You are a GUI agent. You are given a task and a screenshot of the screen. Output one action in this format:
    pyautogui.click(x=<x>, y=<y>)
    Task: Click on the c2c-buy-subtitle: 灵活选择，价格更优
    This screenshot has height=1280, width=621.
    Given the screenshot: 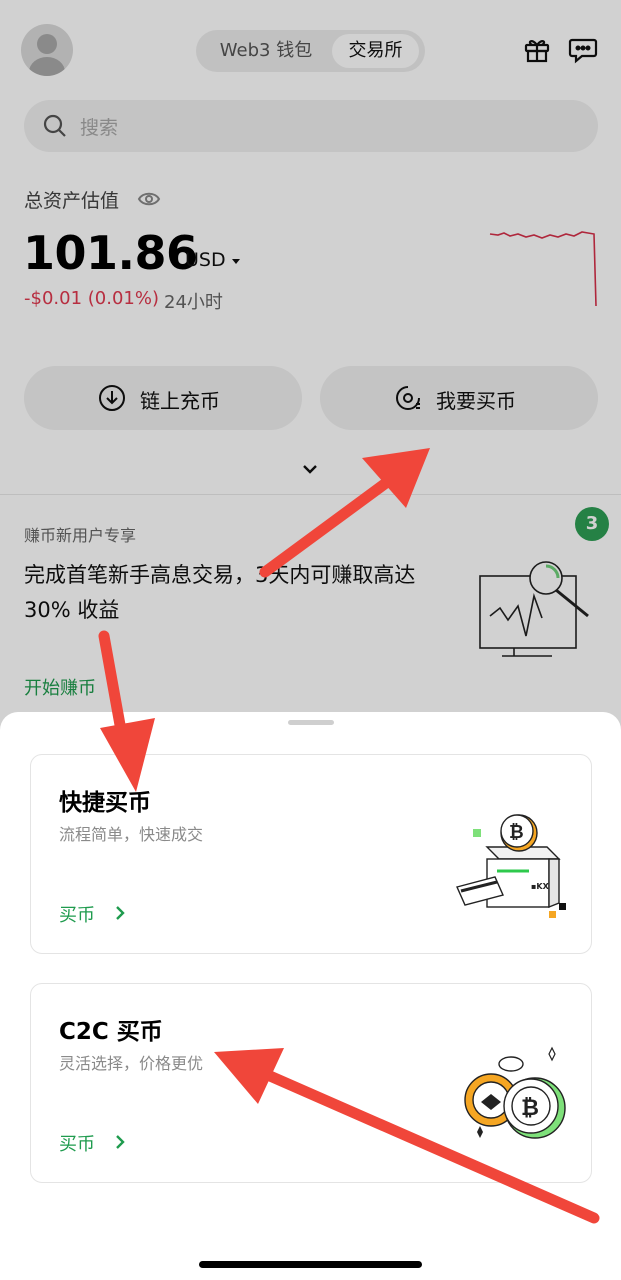 What is the action you would take?
    pyautogui.click(x=131, y=1063)
    